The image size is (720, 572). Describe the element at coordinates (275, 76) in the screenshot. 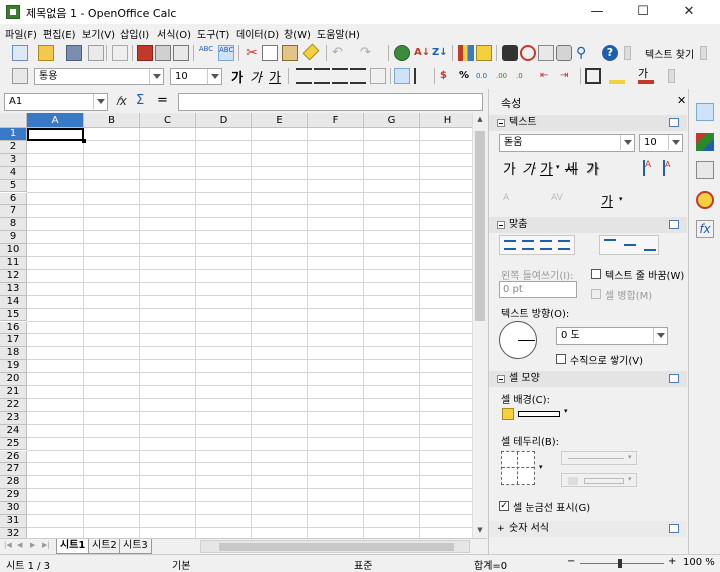

I see `underline-button: 가` at that location.